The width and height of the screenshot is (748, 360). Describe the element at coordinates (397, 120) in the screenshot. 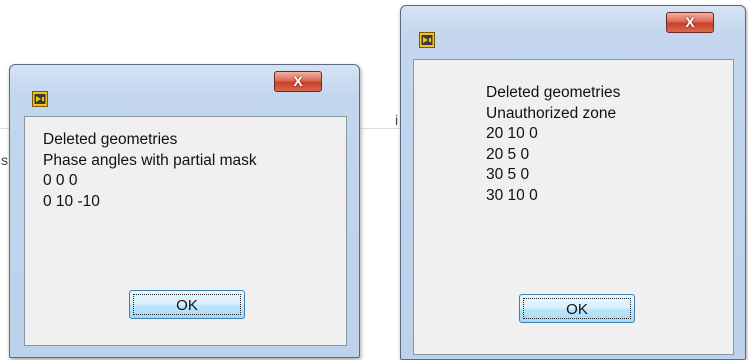

I see `background-text-fragment-right: i` at that location.